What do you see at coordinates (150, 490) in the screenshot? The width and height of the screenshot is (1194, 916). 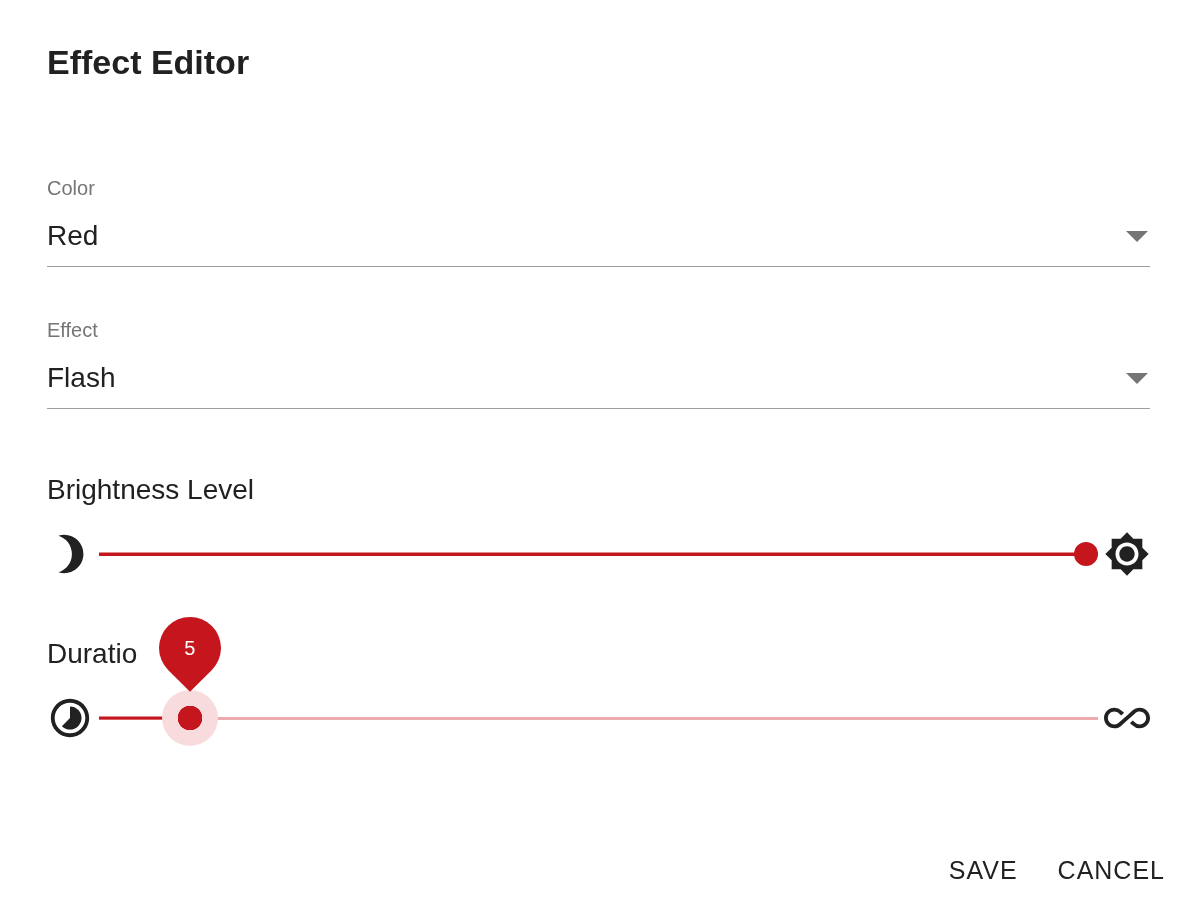 I see `slider-label: Brightness Level` at bounding box center [150, 490].